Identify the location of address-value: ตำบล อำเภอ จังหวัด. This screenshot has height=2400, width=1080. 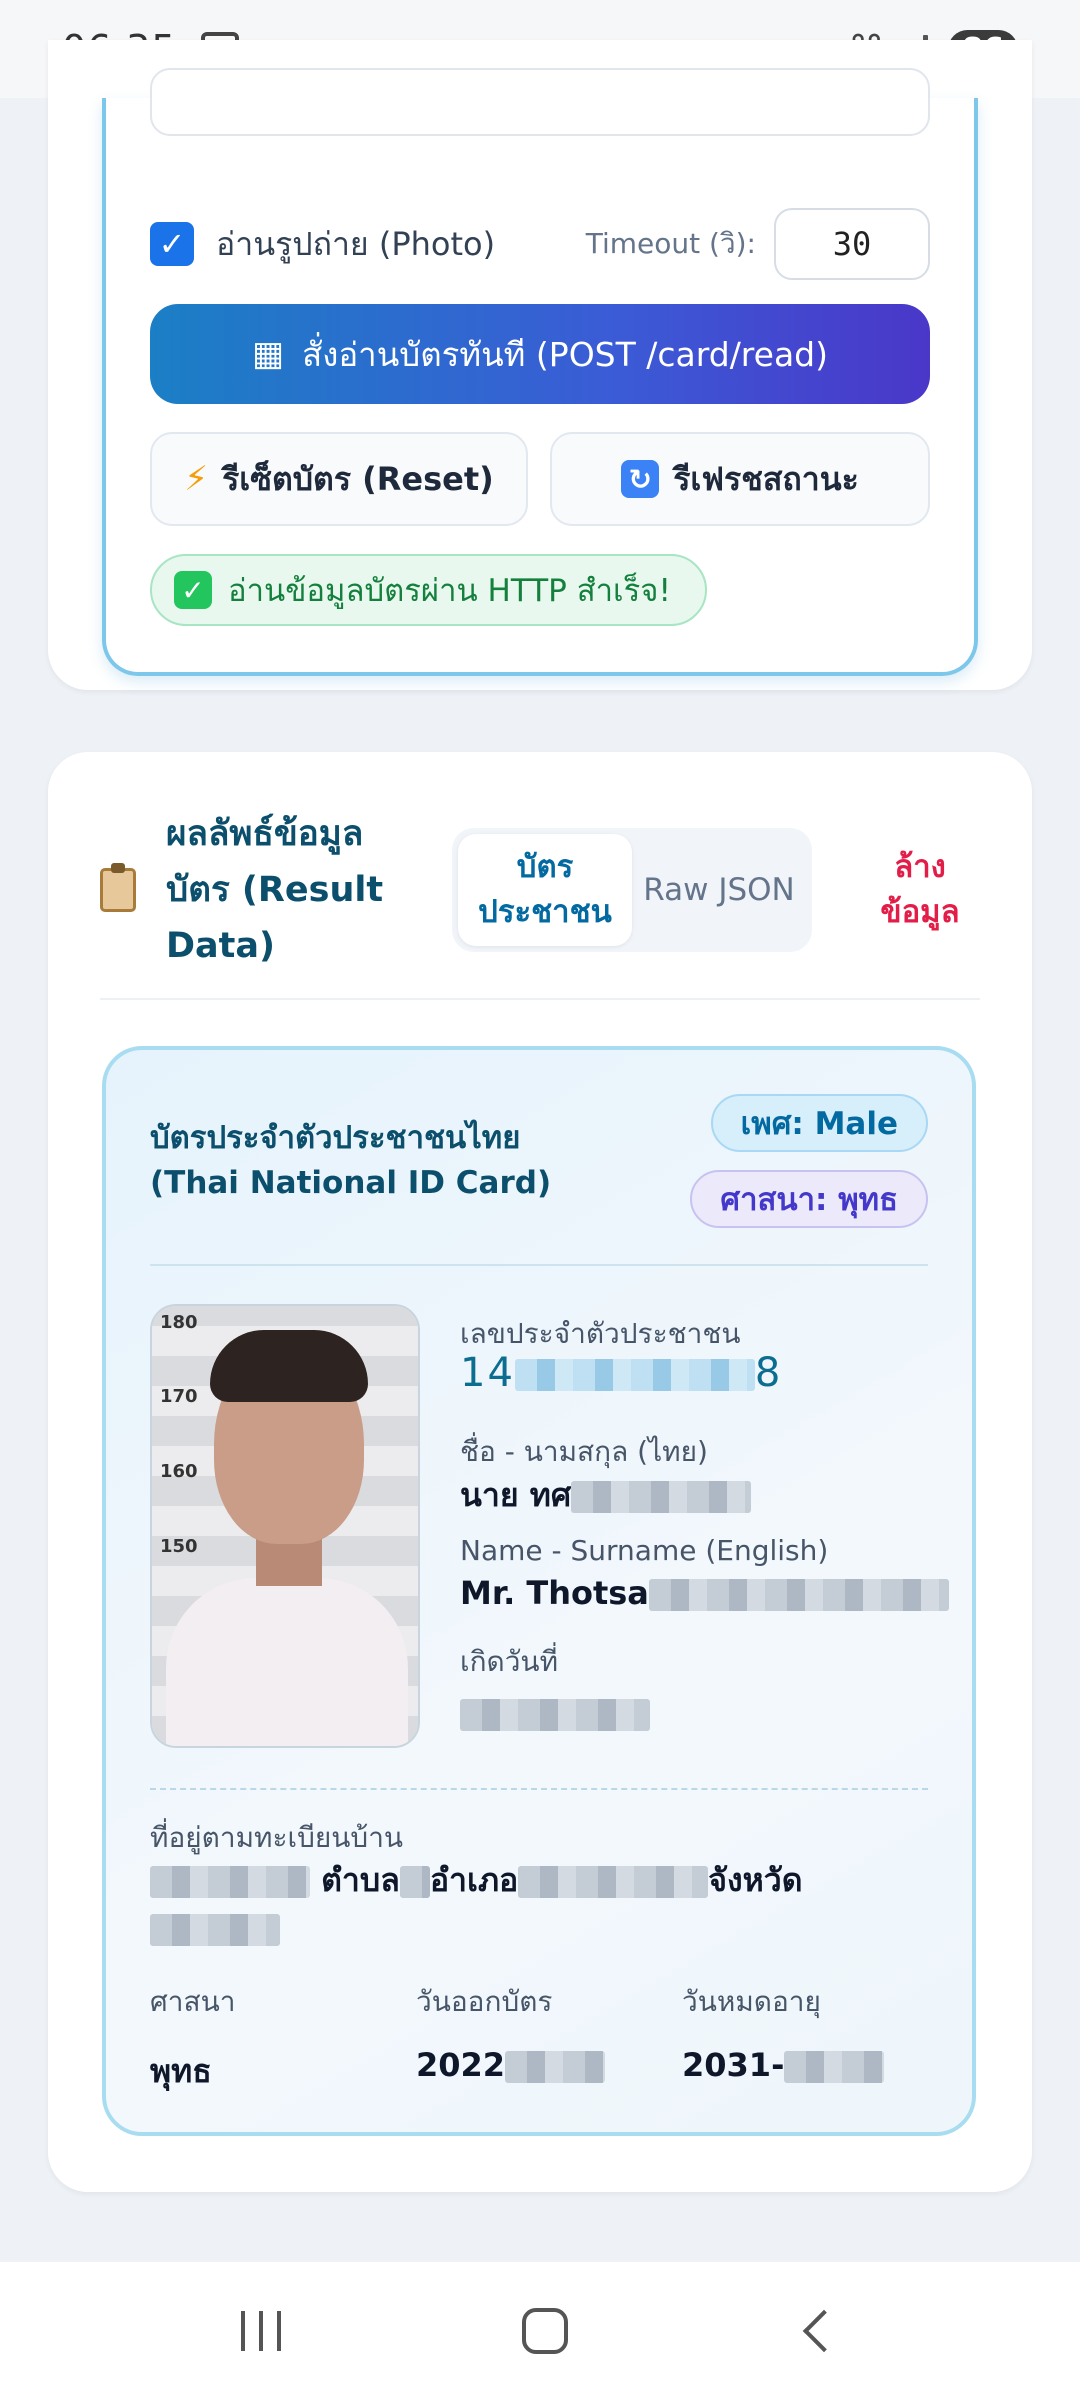
(540, 1904).